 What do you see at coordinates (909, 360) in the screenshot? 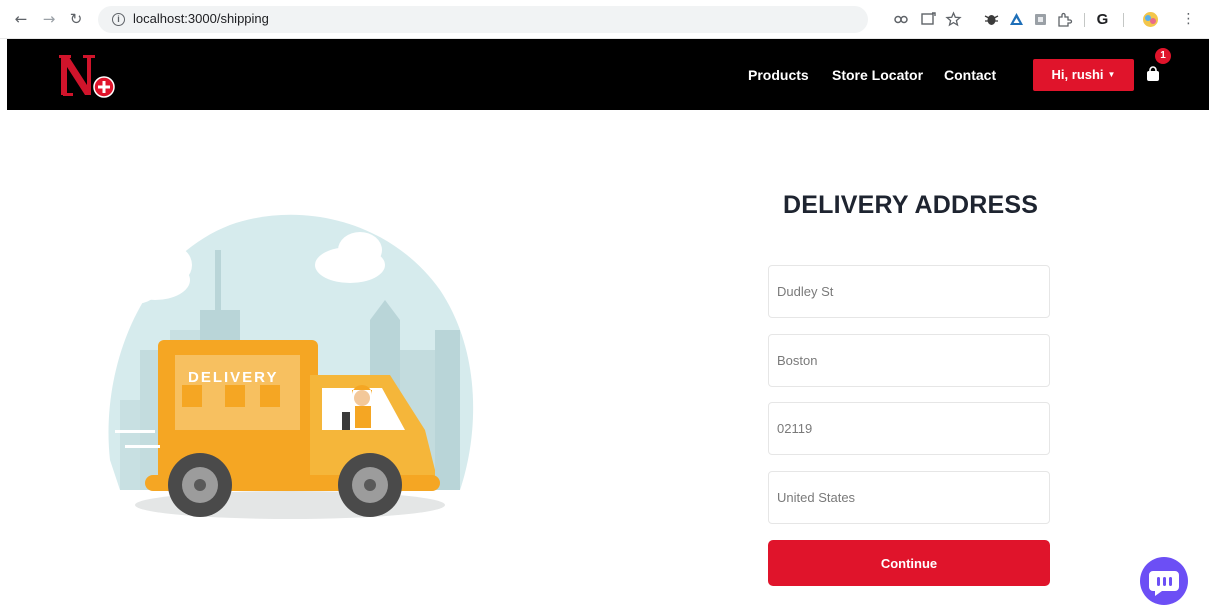
I see `city-input` at bounding box center [909, 360].